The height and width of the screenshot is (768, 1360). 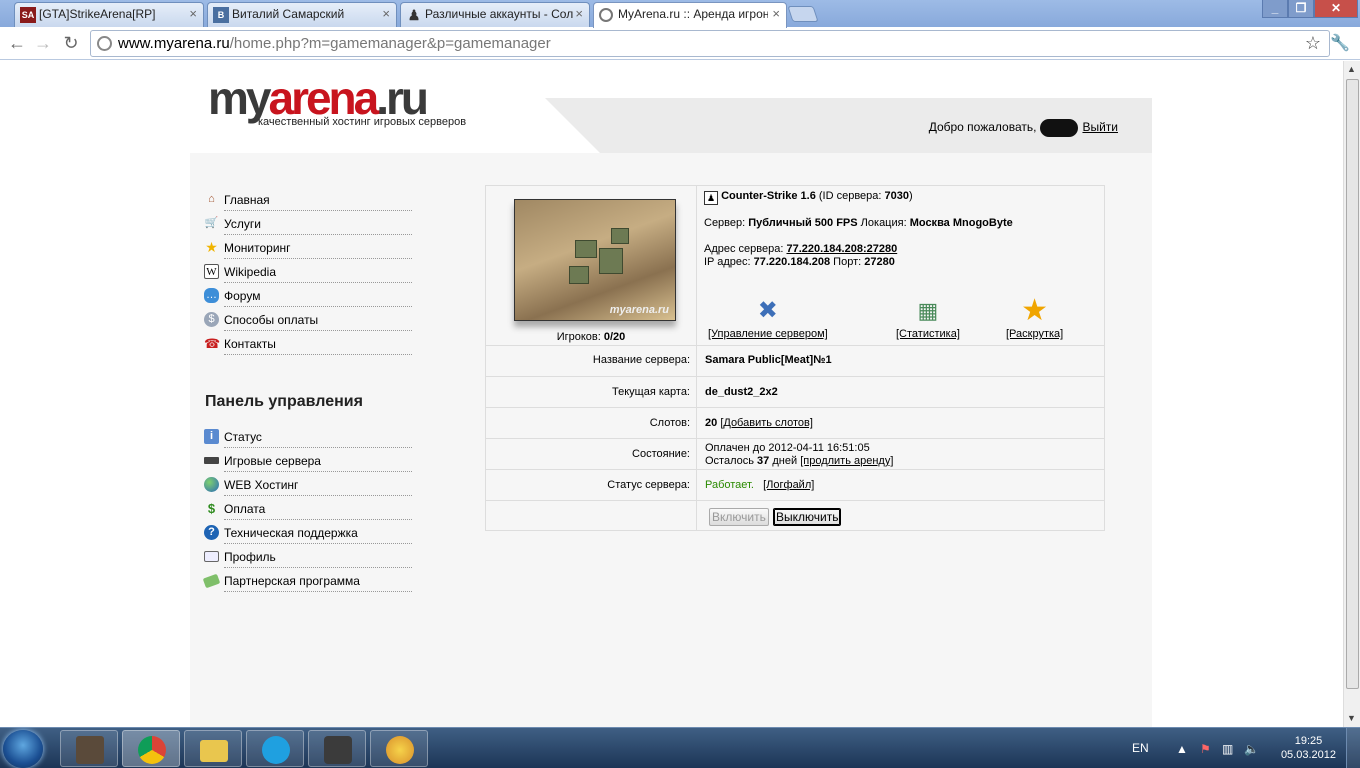 I want to click on menu-label: Wikipedia, so click(x=250, y=272).